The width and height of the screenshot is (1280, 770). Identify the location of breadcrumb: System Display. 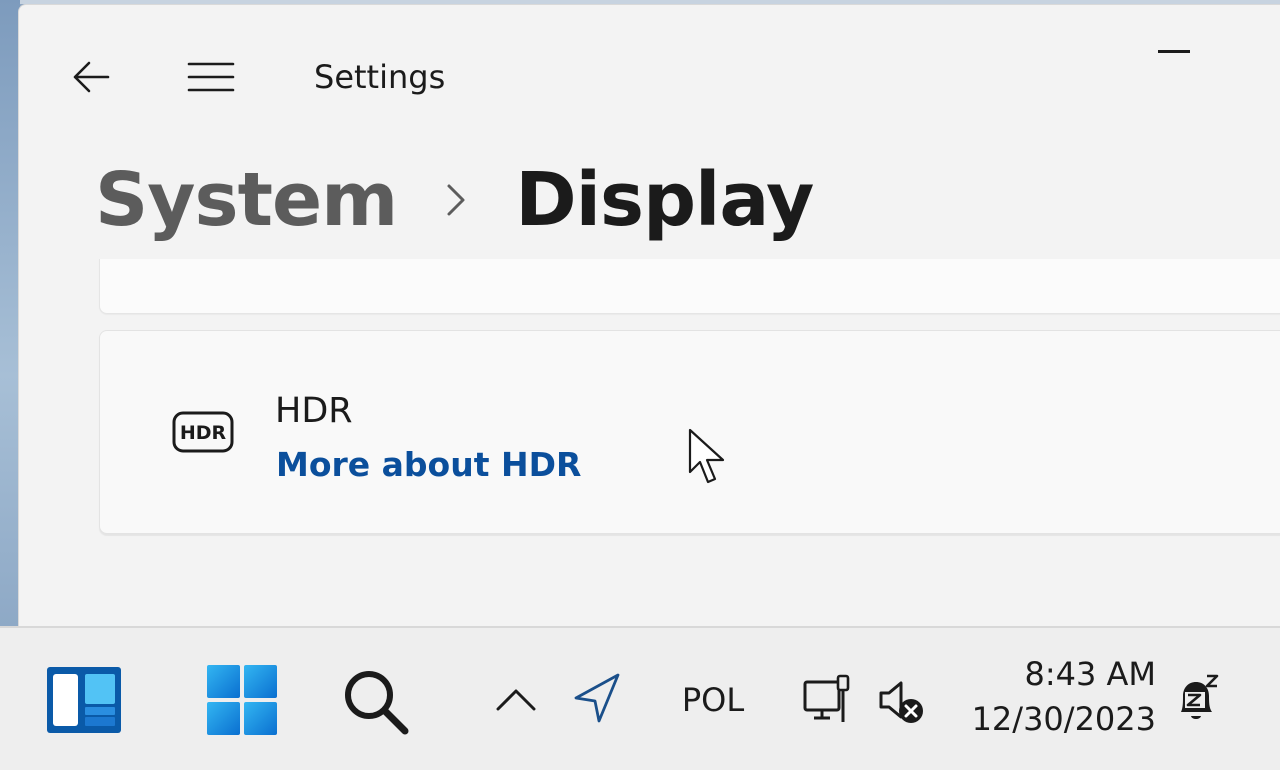
(454, 200).